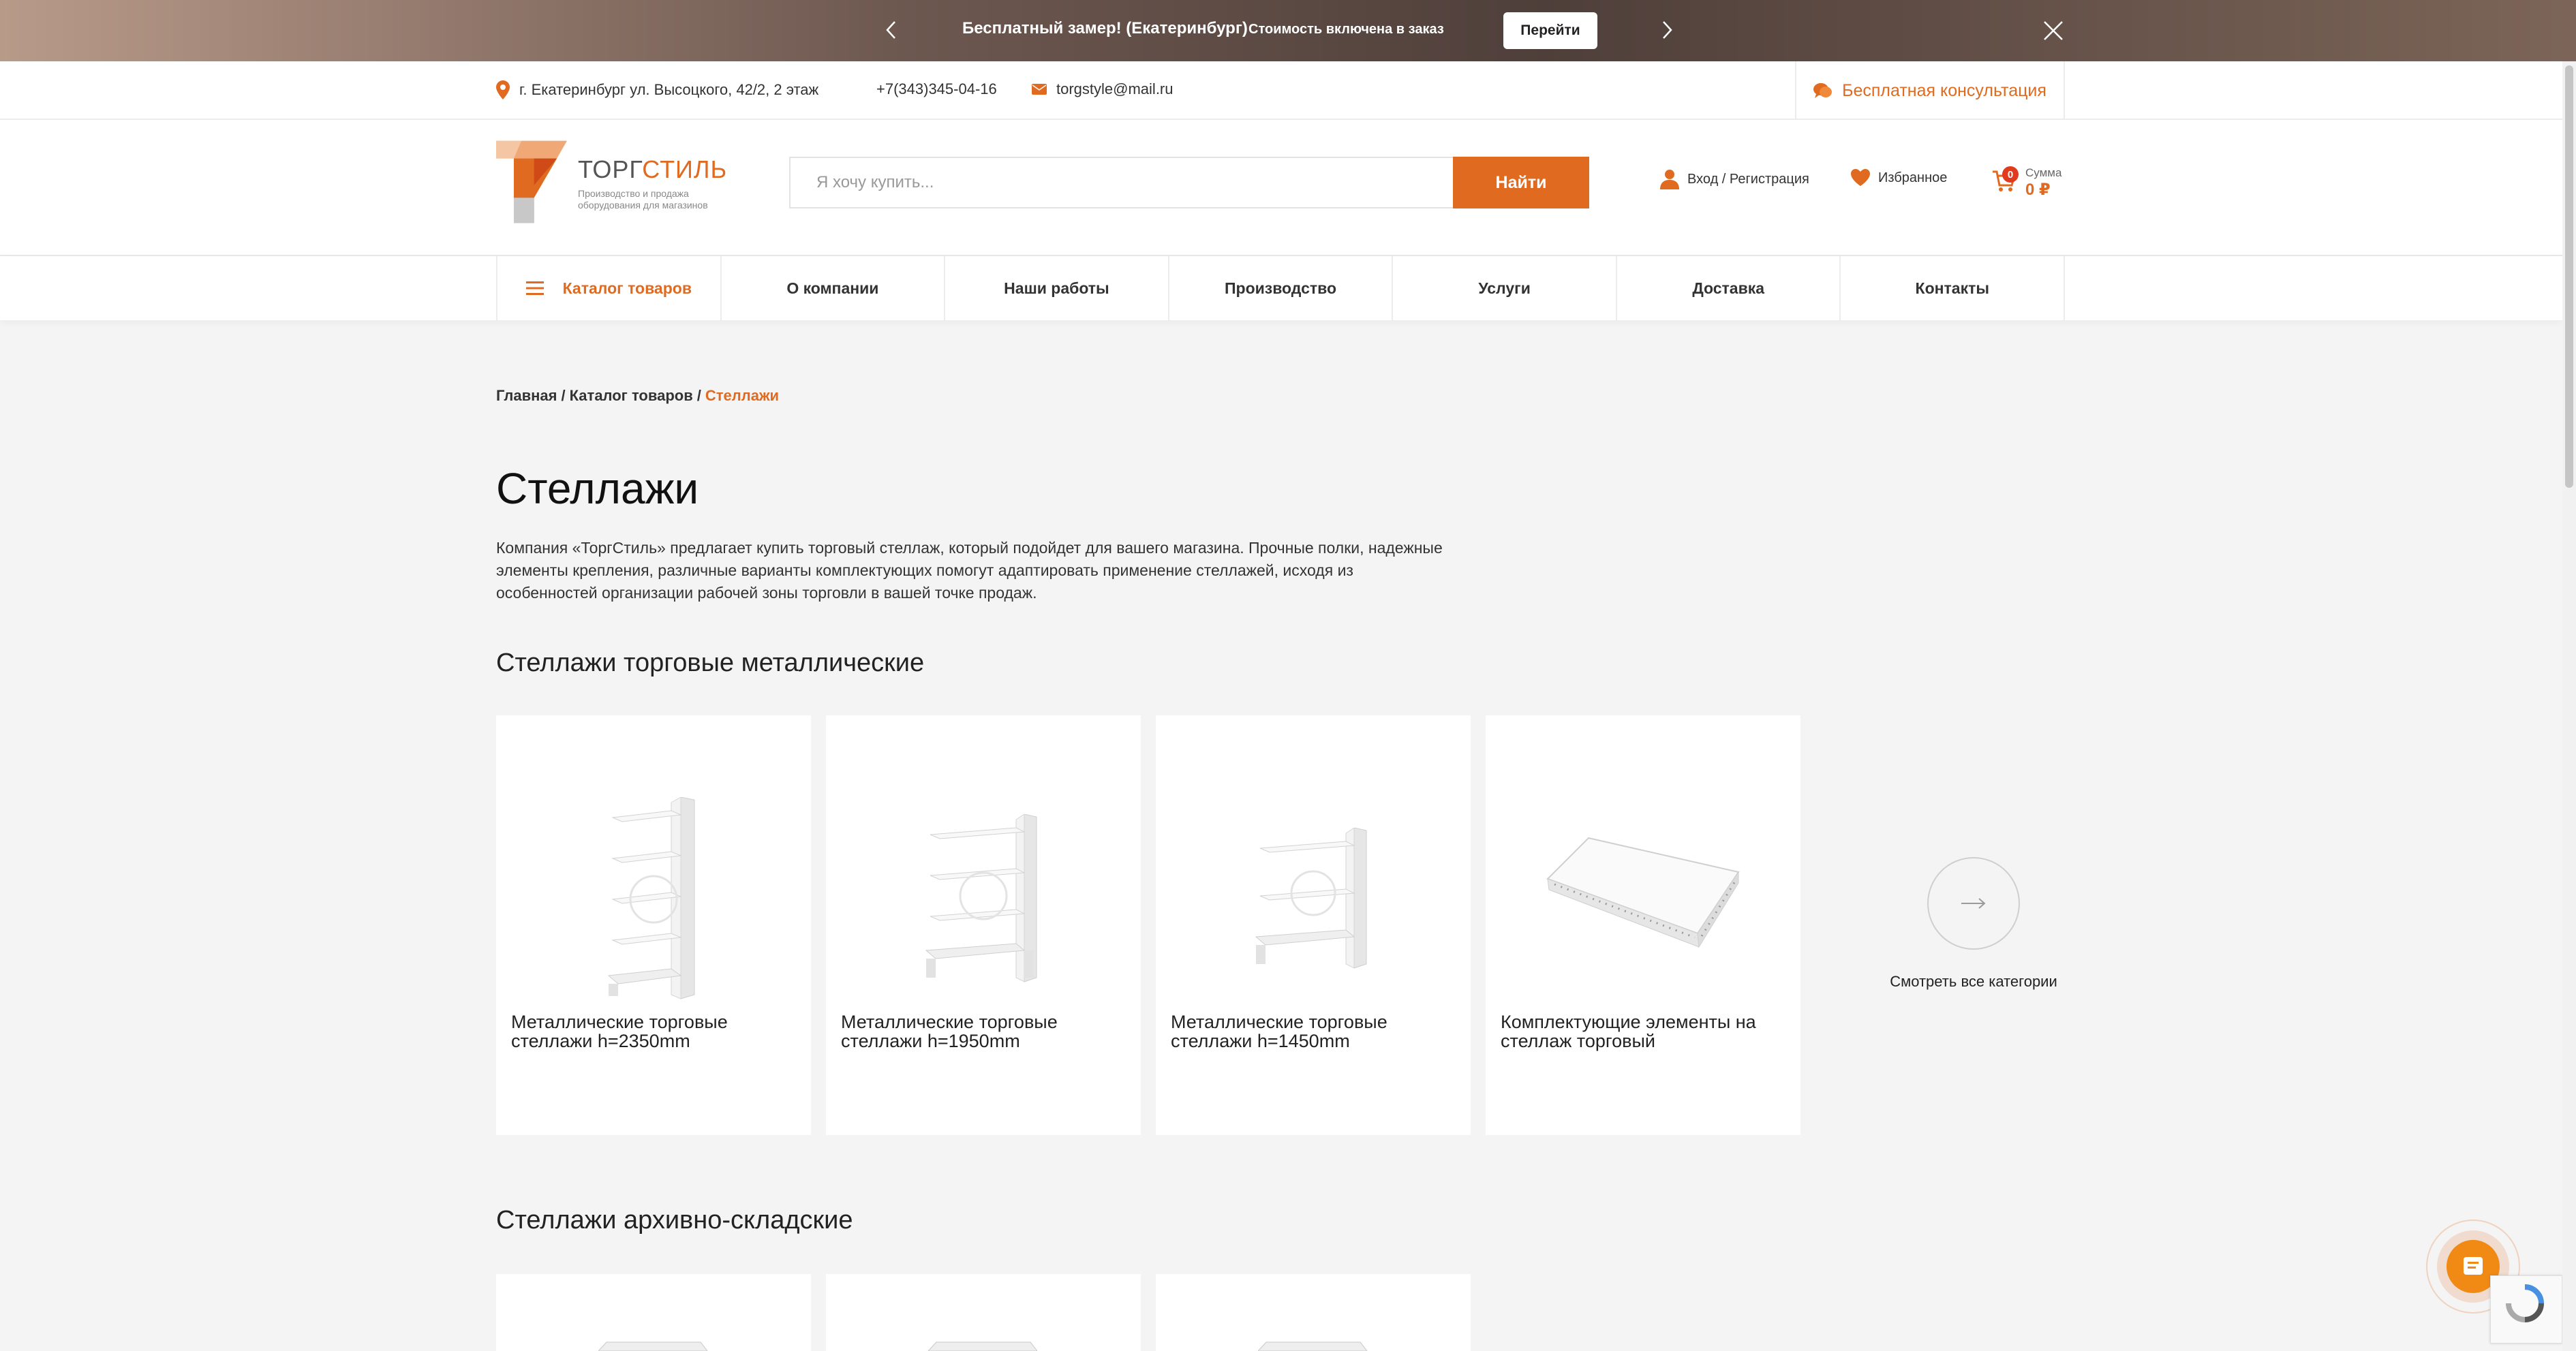 This screenshot has height=1351, width=2576. Describe the element at coordinates (597, 489) in the screenshot. I see `page-title: Стеллажи` at that location.